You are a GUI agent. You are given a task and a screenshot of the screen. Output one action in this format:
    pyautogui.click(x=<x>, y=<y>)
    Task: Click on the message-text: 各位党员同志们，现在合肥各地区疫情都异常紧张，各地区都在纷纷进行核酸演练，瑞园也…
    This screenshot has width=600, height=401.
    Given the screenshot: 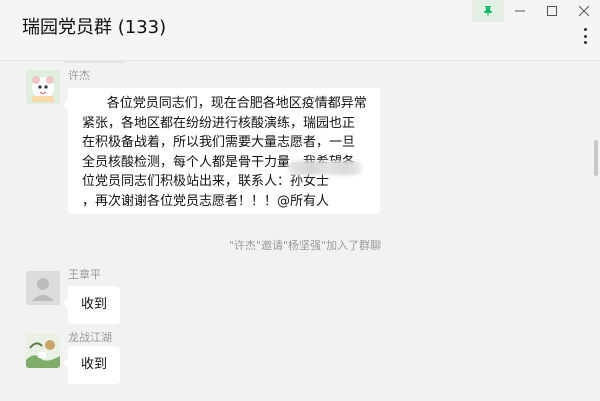 What is the action you would take?
    pyautogui.click(x=234, y=152)
    